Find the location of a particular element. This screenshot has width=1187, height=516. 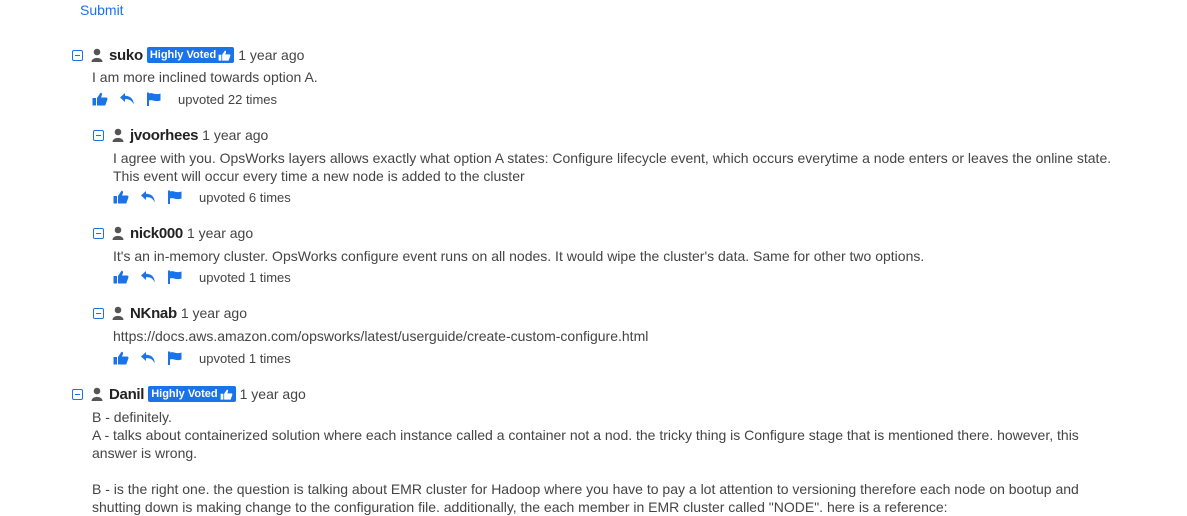

username: nick000 is located at coordinates (156, 233).